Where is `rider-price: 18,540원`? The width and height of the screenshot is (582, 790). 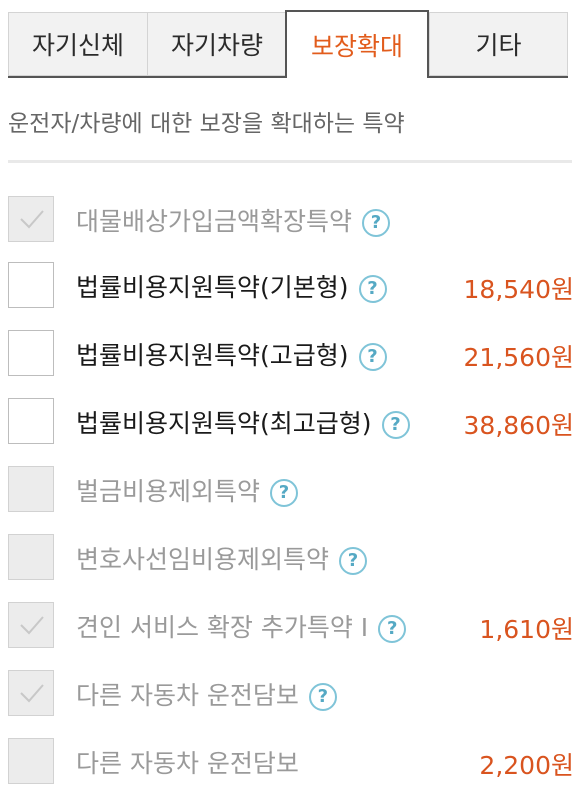 rider-price: 18,540원 is located at coordinates (518, 289).